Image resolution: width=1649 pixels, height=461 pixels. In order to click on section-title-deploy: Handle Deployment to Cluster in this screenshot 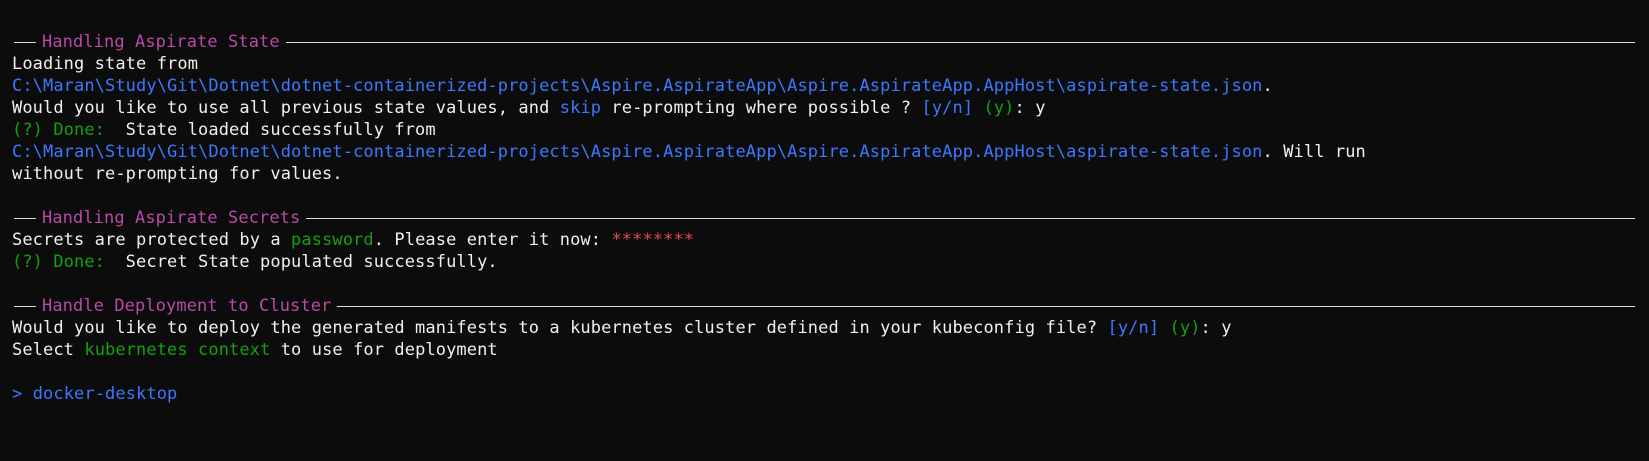, I will do `click(187, 306)`.